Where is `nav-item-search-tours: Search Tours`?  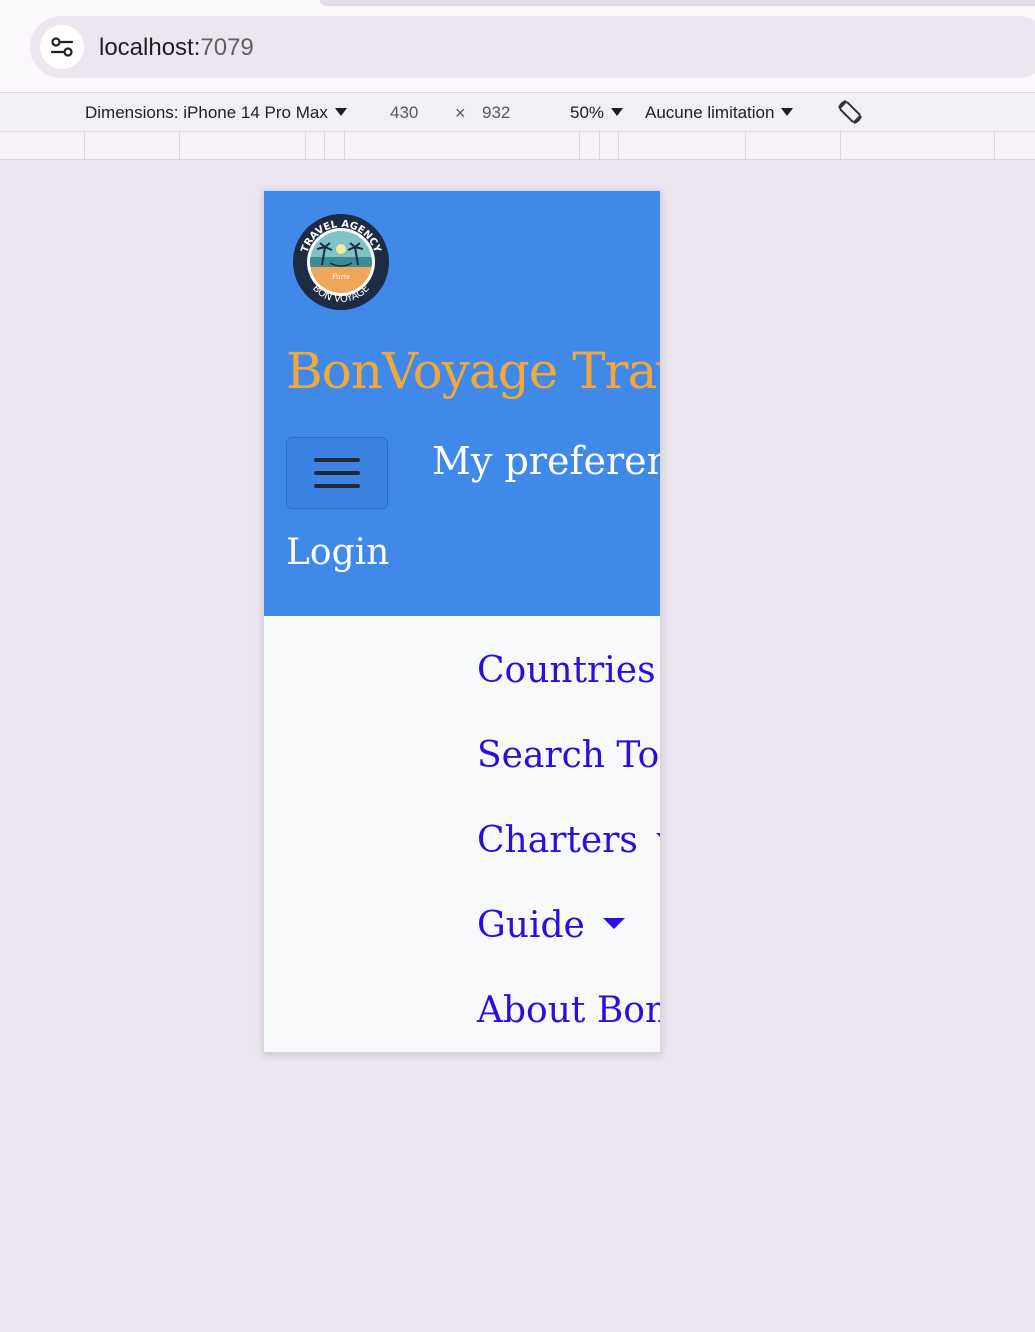 nav-item-search-tours: Search Tours is located at coordinates (568, 756).